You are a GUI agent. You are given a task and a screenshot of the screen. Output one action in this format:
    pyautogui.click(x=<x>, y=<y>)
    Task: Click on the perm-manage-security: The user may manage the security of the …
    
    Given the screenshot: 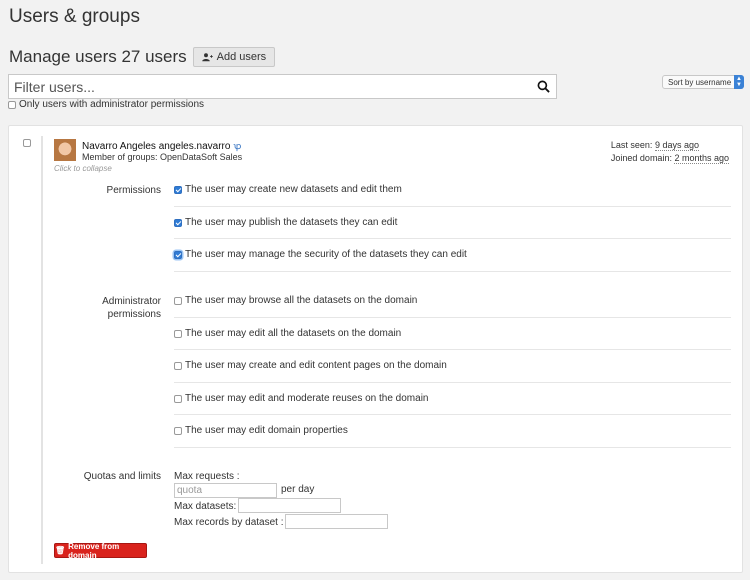 What is the action you would take?
    pyautogui.click(x=452, y=254)
    